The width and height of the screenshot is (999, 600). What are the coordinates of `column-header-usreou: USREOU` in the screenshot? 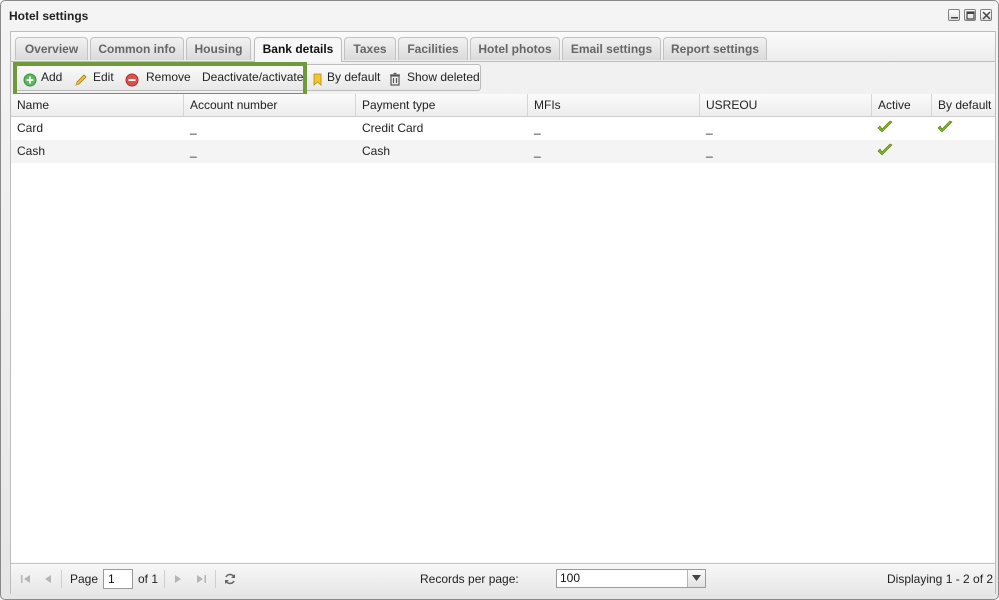 It's located at (786, 105).